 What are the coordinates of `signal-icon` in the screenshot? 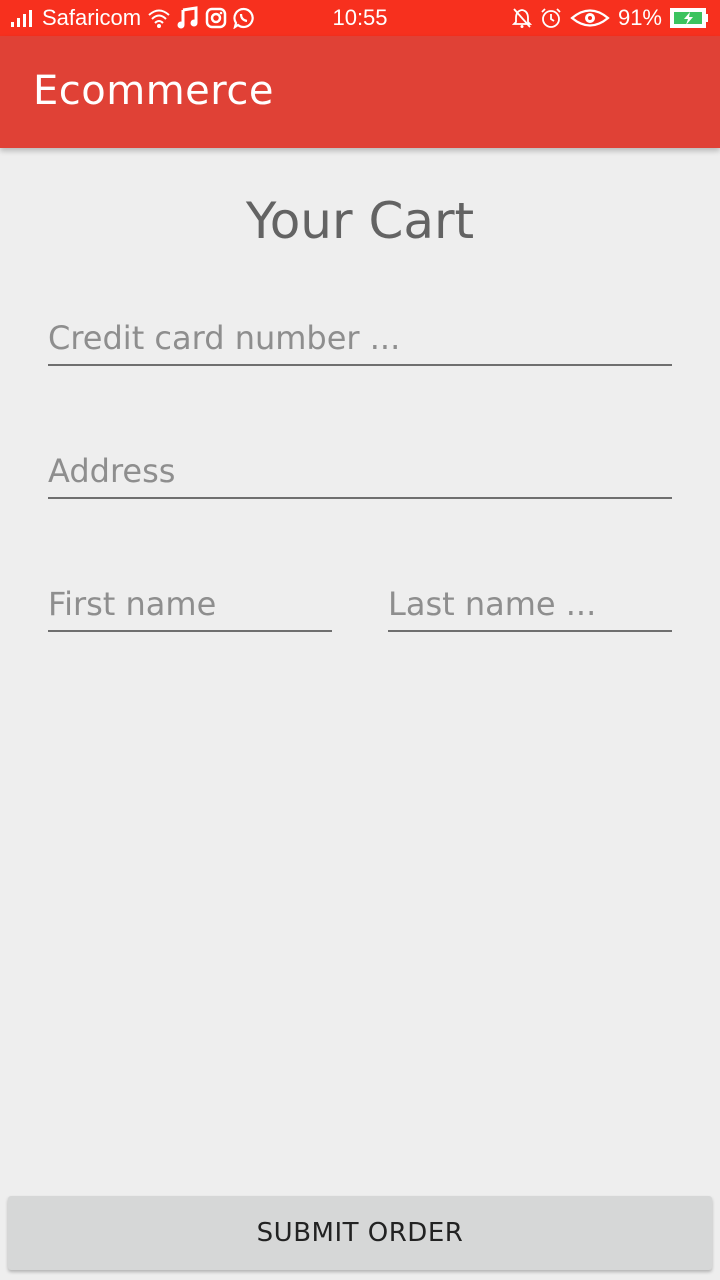 It's located at (23, 18).